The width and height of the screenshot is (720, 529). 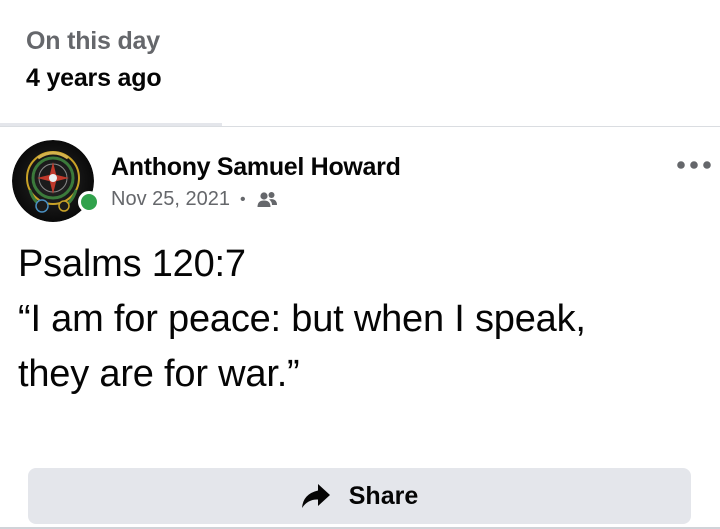 I want to click on share-button: Share, so click(x=359, y=496).